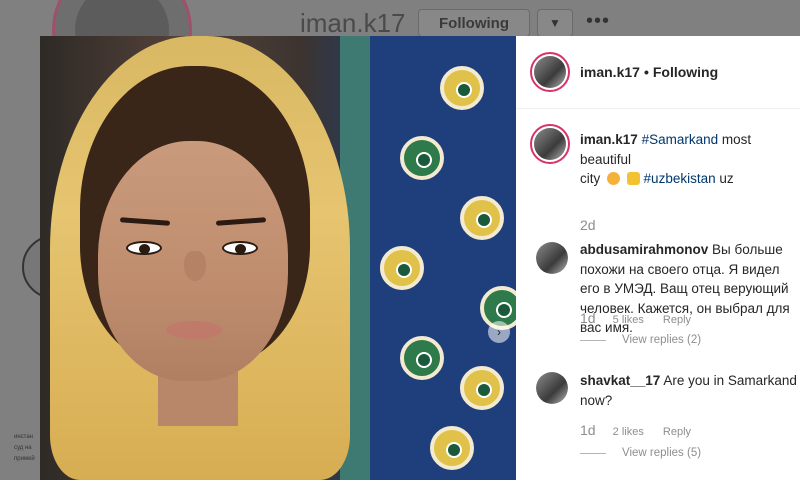 Image resolution: width=800 pixels, height=480 pixels. I want to click on hashtag-samarkand: #Samarkand, so click(680, 139).